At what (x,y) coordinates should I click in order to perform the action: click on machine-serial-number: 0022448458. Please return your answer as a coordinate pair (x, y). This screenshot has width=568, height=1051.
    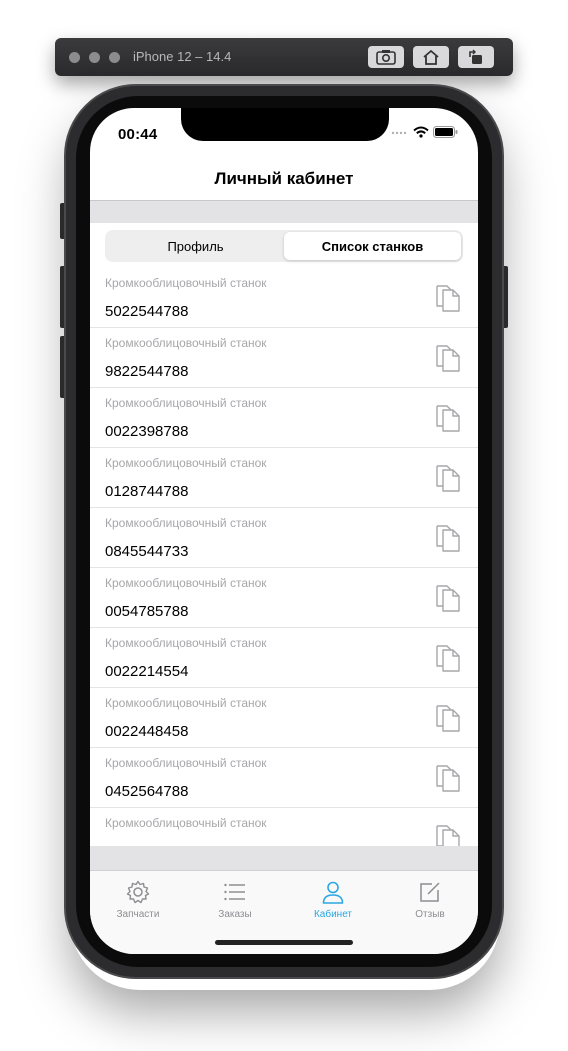
    Looking at the image, I should click on (147, 731).